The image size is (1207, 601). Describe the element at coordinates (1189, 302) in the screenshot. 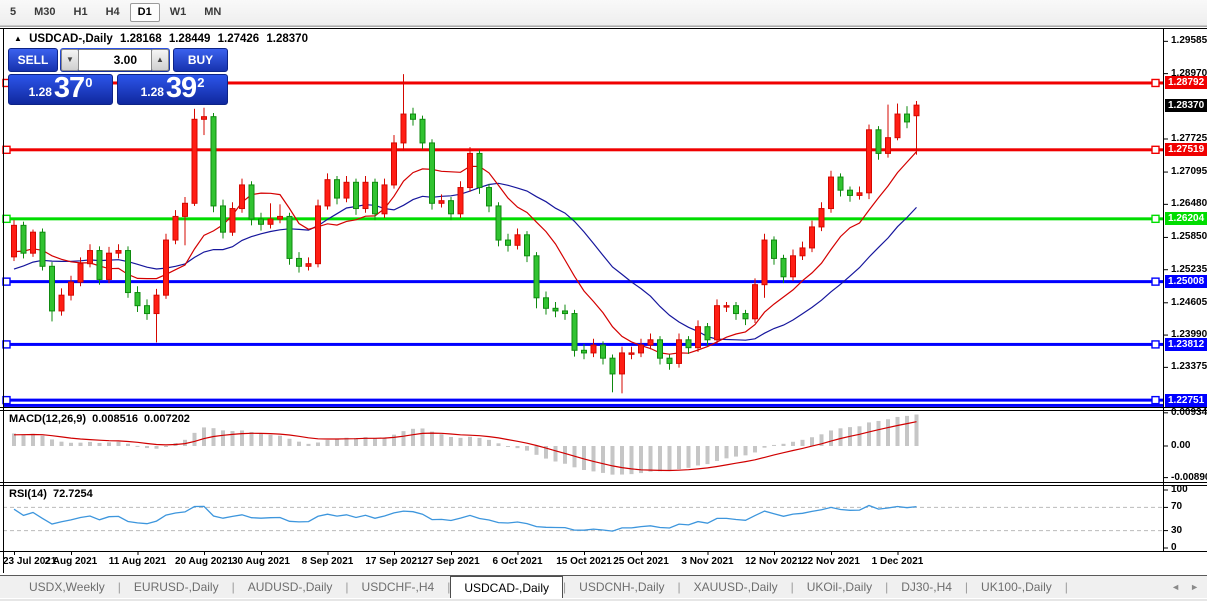

I see `price-tick-1.24605: 1.24605` at that location.